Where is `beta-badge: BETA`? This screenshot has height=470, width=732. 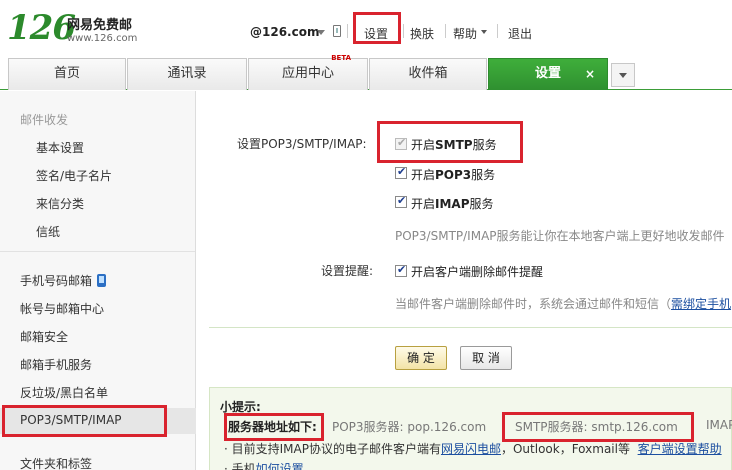
beta-badge: BETA is located at coordinates (341, 58).